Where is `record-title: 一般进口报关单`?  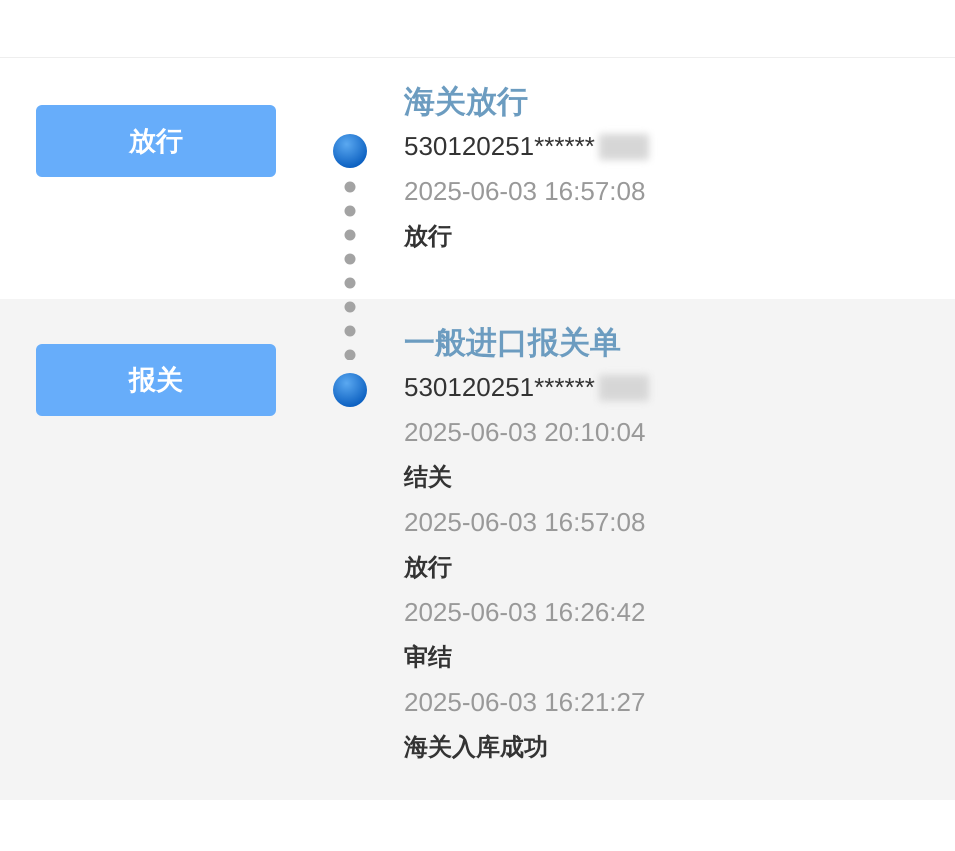 record-title: 一般进口报关单 is located at coordinates (513, 343).